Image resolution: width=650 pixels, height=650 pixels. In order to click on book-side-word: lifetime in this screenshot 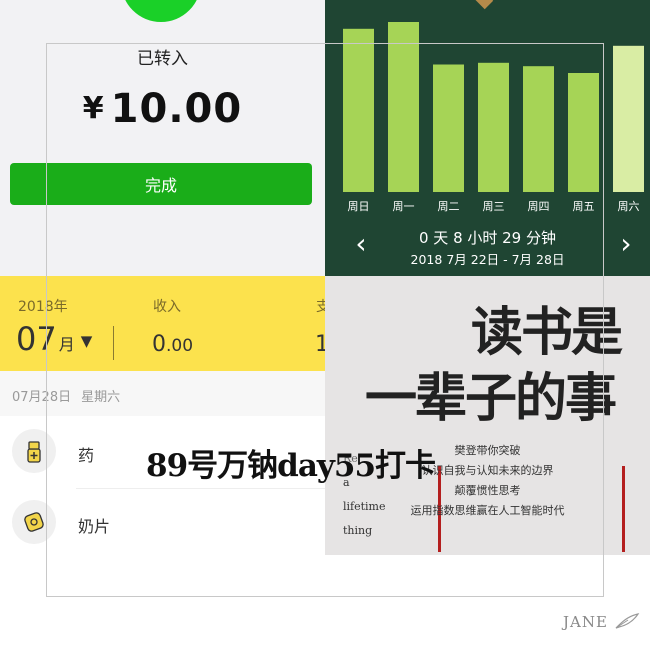, I will do `click(364, 506)`.